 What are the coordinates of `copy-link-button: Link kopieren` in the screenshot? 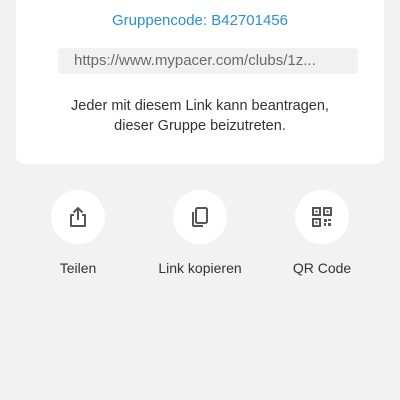 It's located at (200, 233).